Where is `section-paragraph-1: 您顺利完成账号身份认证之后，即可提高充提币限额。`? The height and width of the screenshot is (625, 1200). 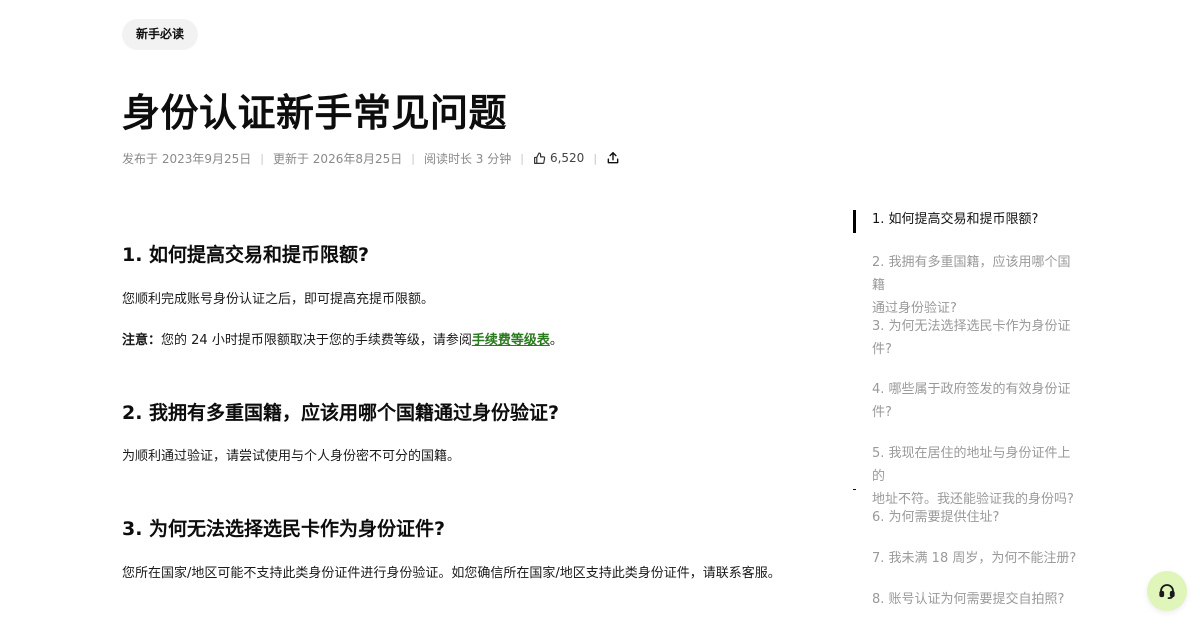
section-paragraph-1: 您顺利完成账号身份认证之后，即可提高充提币限额。 is located at coordinates (278, 299).